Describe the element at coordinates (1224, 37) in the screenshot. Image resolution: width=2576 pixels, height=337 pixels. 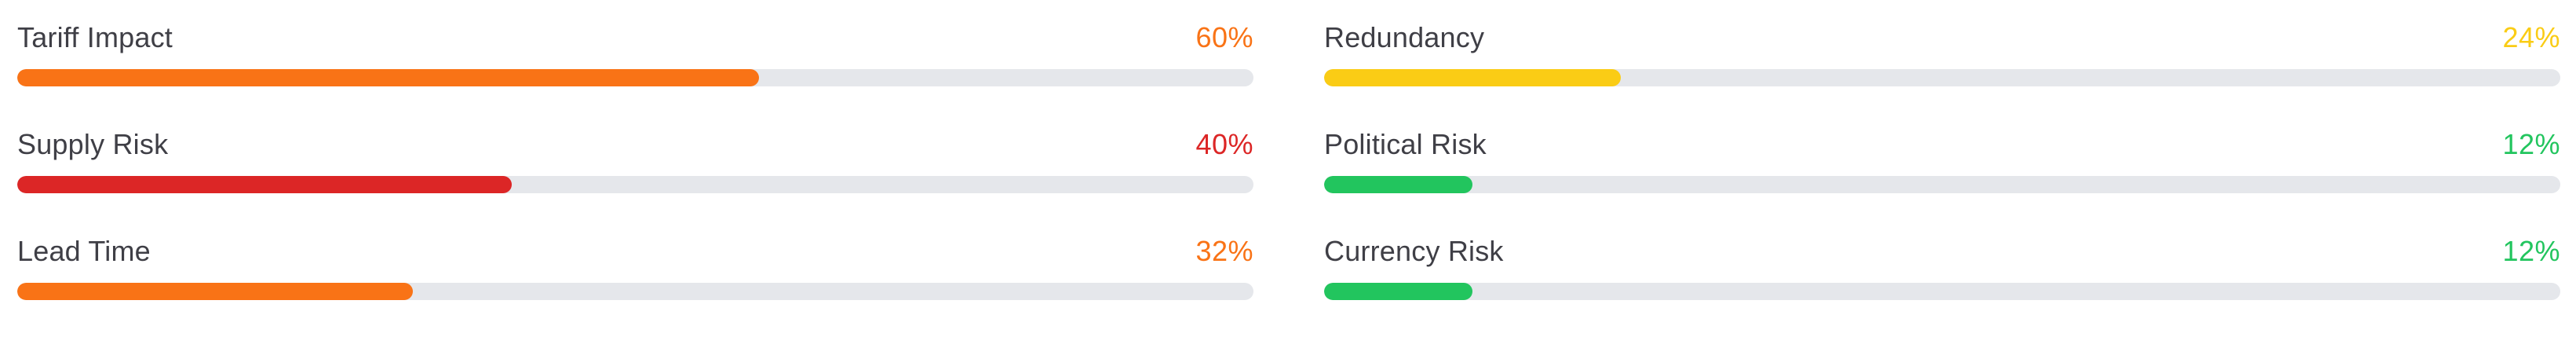
I see `metric-value: 60%` at that location.